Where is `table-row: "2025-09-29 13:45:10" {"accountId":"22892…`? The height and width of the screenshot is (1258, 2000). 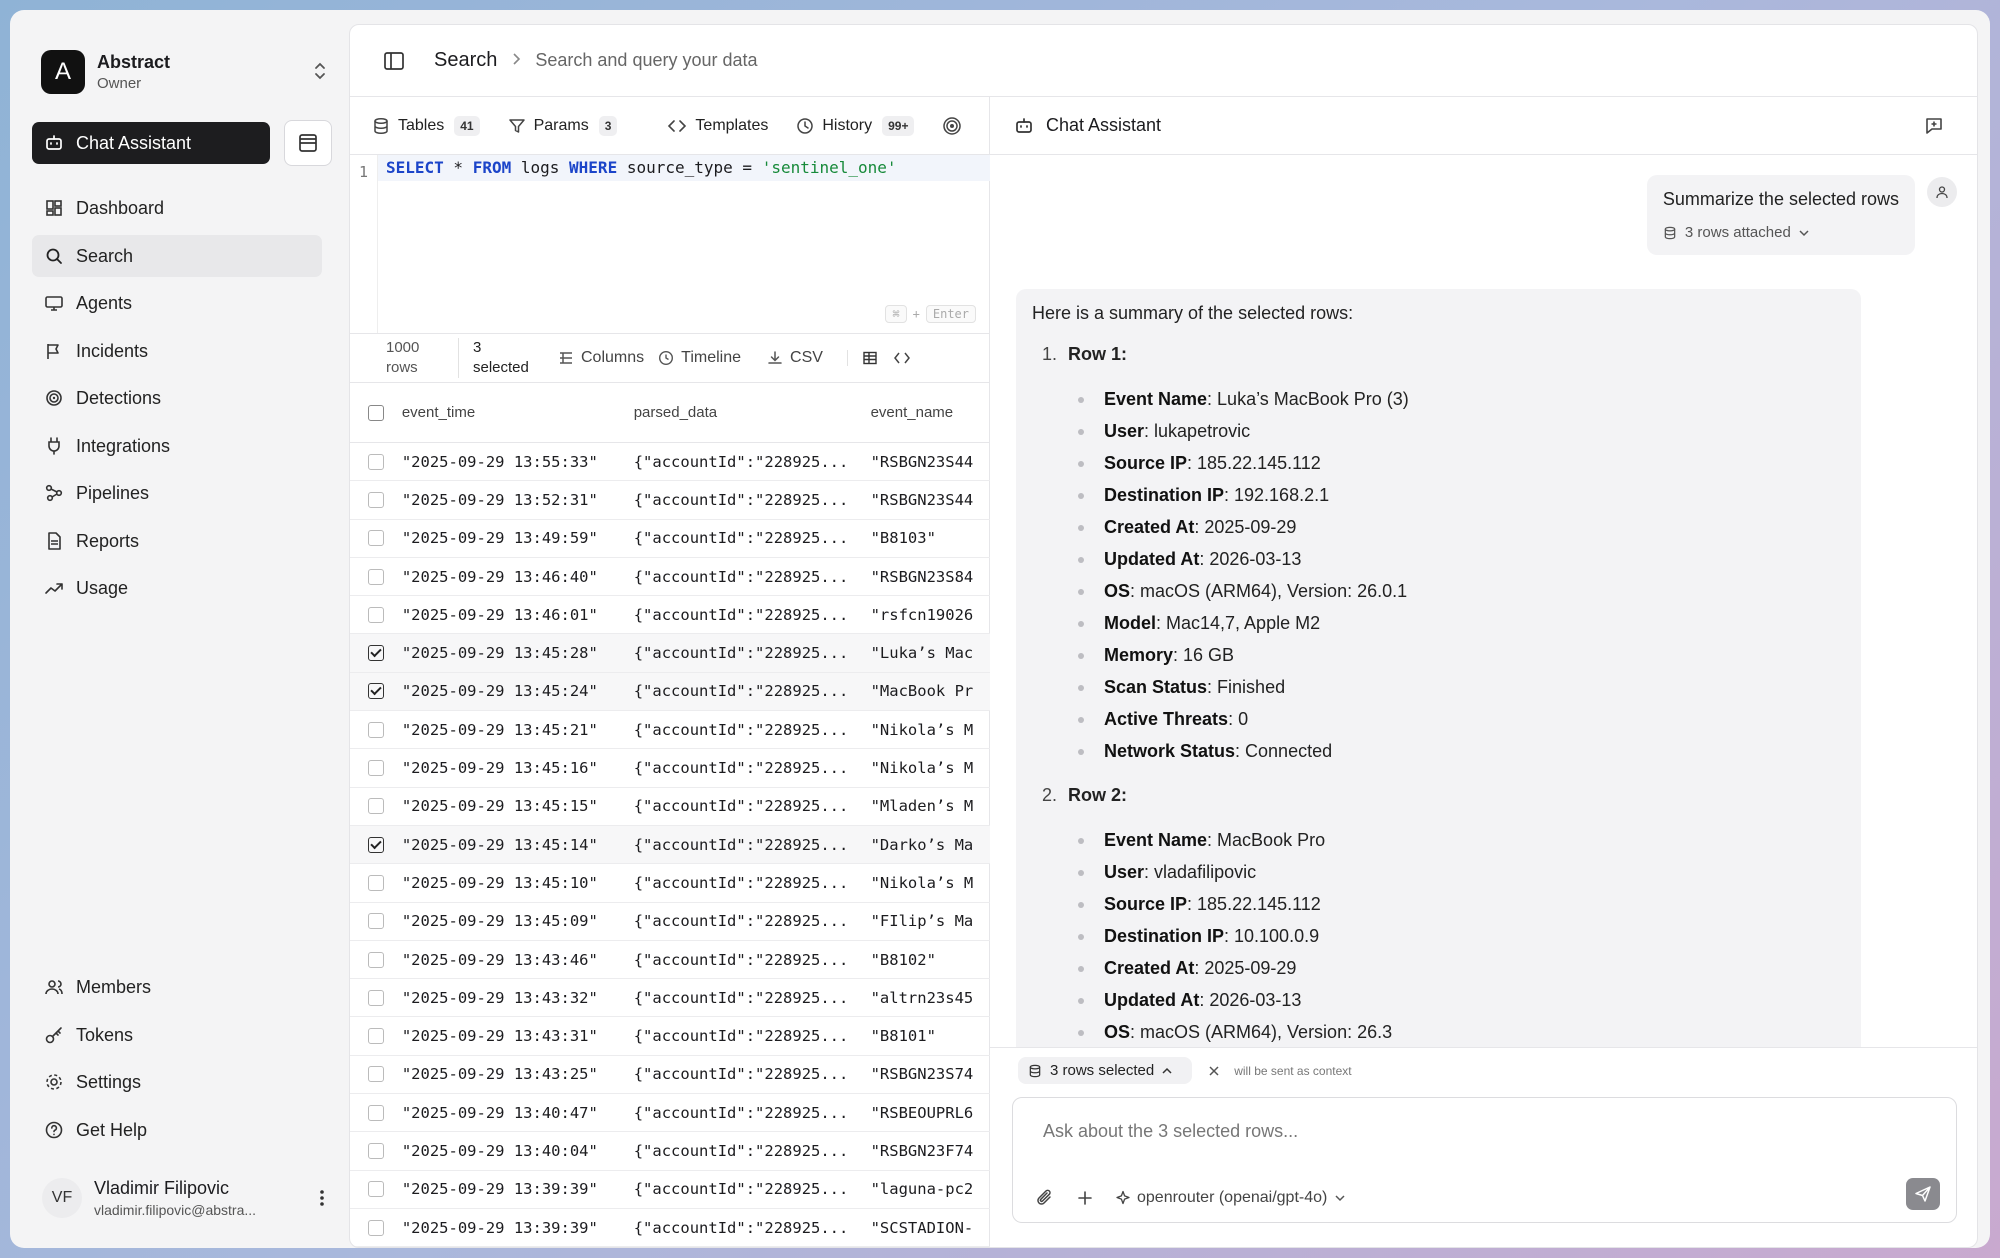 table-row: "2025-09-29 13:45:10" {"accountId":"22892… is located at coordinates (670, 883).